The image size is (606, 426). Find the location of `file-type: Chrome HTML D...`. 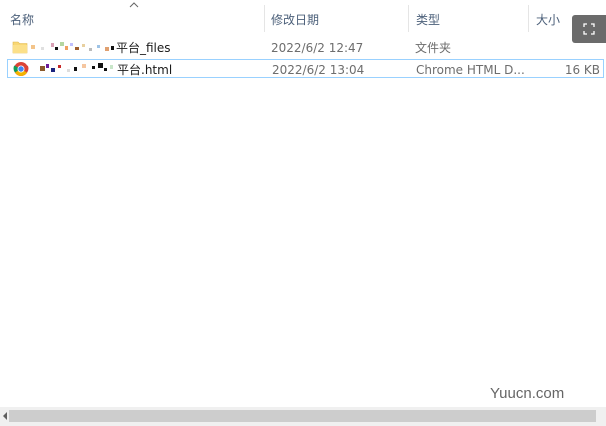

file-type: Chrome HTML D... is located at coordinates (470, 70).